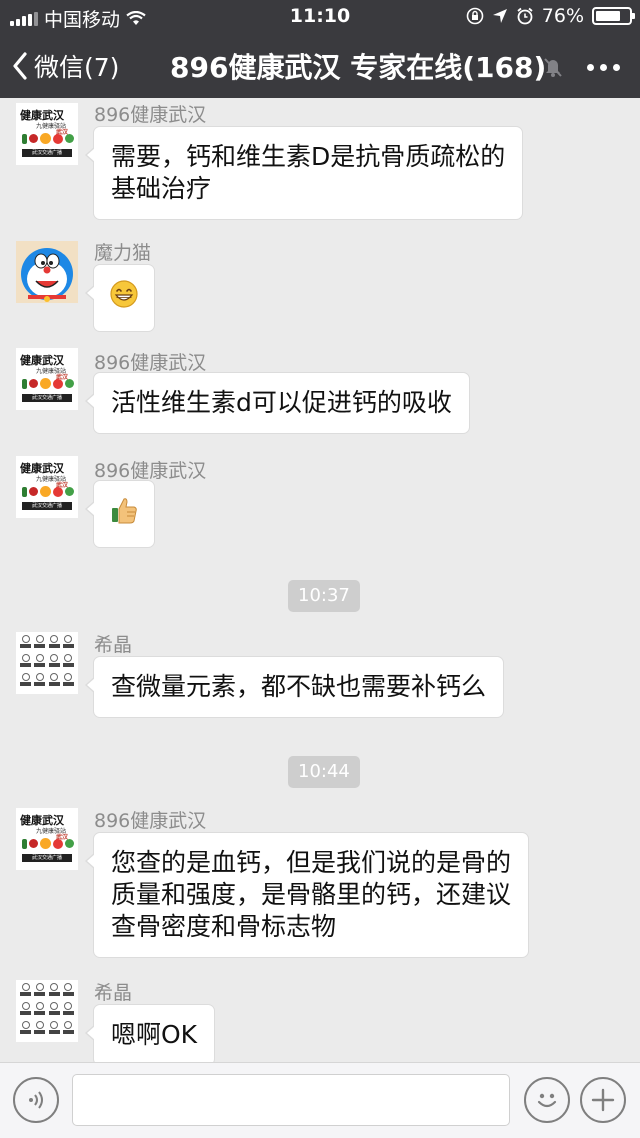 This screenshot has width=640, height=1138. I want to click on message-bubble: 需要，钙和维生素D是抗骨质疏松的 基础治疗, so click(304, 173).